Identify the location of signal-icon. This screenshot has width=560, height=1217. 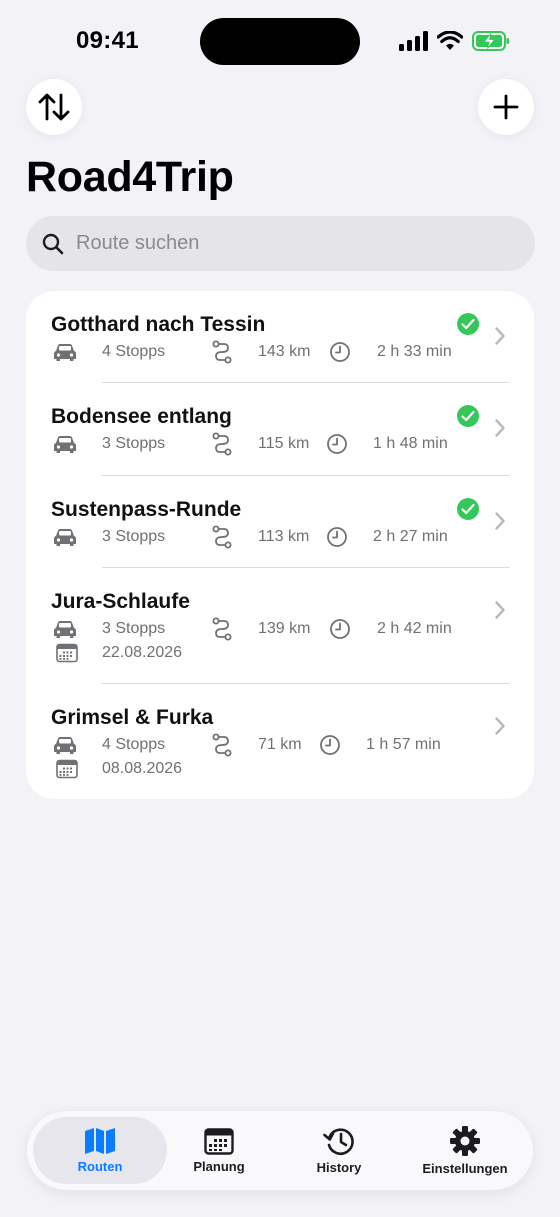
(413, 41).